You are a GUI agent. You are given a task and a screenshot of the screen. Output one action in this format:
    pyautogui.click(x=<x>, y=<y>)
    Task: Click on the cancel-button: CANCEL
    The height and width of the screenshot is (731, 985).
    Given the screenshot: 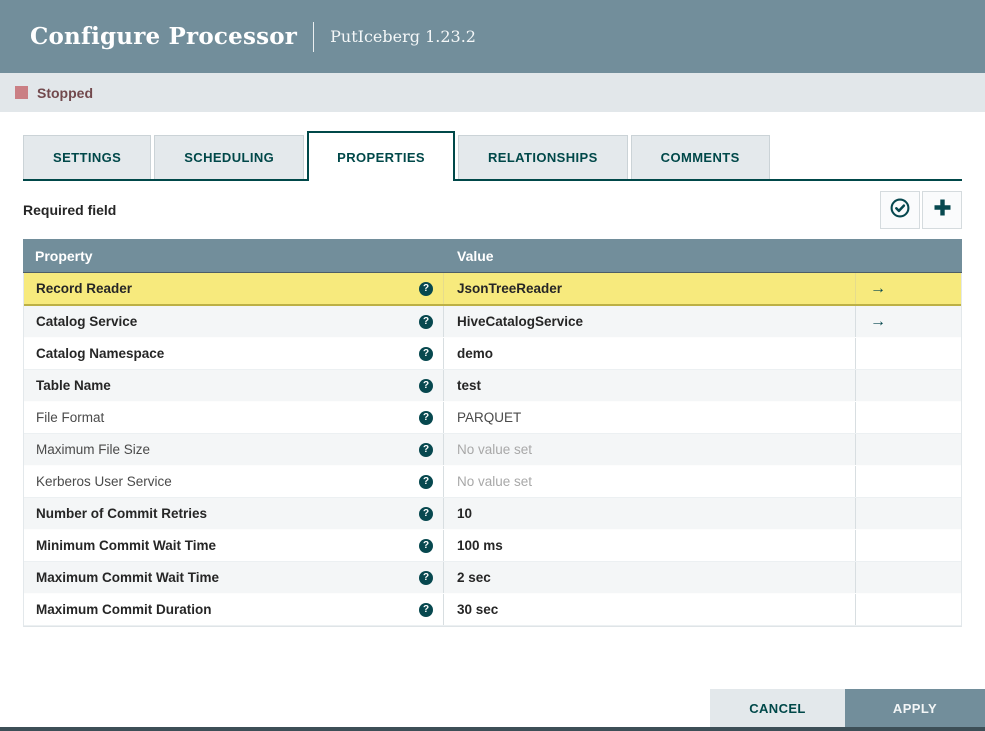 What is the action you would take?
    pyautogui.click(x=777, y=708)
    